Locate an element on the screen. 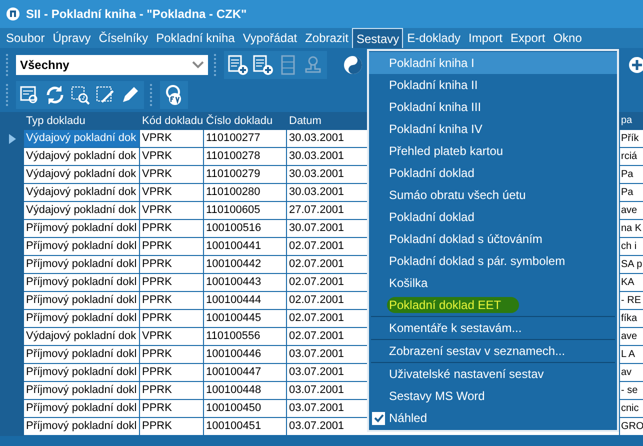 The image size is (643, 446). menu-item: Soubor is located at coordinates (25, 38).